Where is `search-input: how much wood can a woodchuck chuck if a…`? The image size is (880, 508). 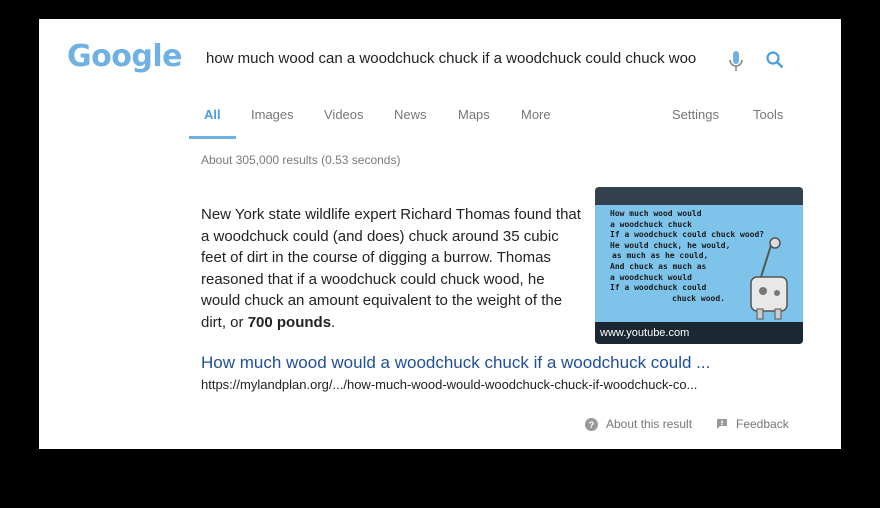 search-input: how much wood can a woodchuck chuck if a… is located at coordinates (451, 58).